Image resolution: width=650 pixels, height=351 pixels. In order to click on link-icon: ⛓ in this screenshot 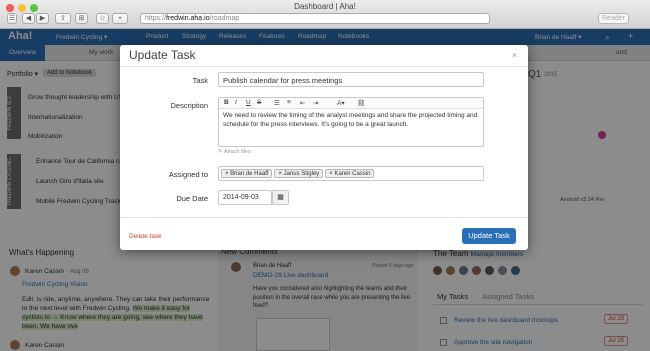, I will do `click(361, 103)`.